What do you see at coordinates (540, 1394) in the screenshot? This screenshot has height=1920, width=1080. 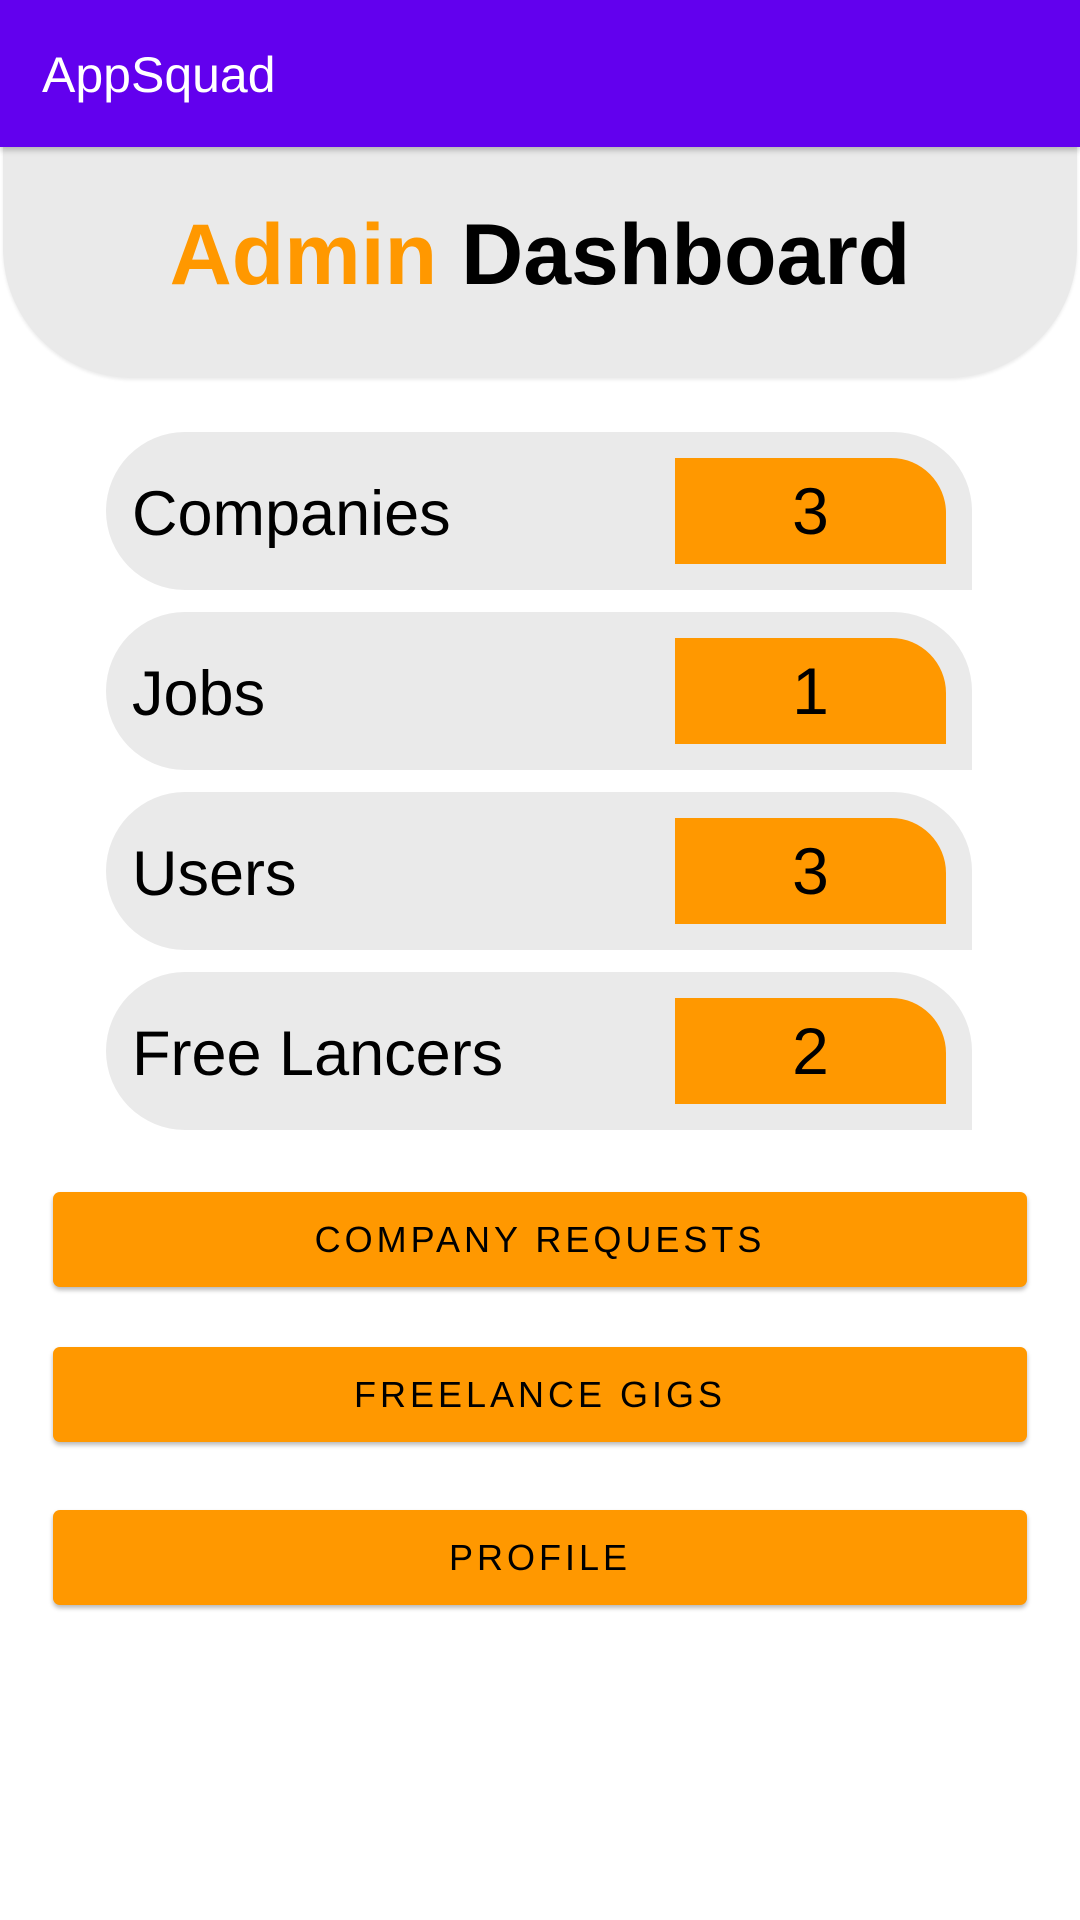 I see `freelance-gigs-button: FREELANCE GIGS` at bounding box center [540, 1394].